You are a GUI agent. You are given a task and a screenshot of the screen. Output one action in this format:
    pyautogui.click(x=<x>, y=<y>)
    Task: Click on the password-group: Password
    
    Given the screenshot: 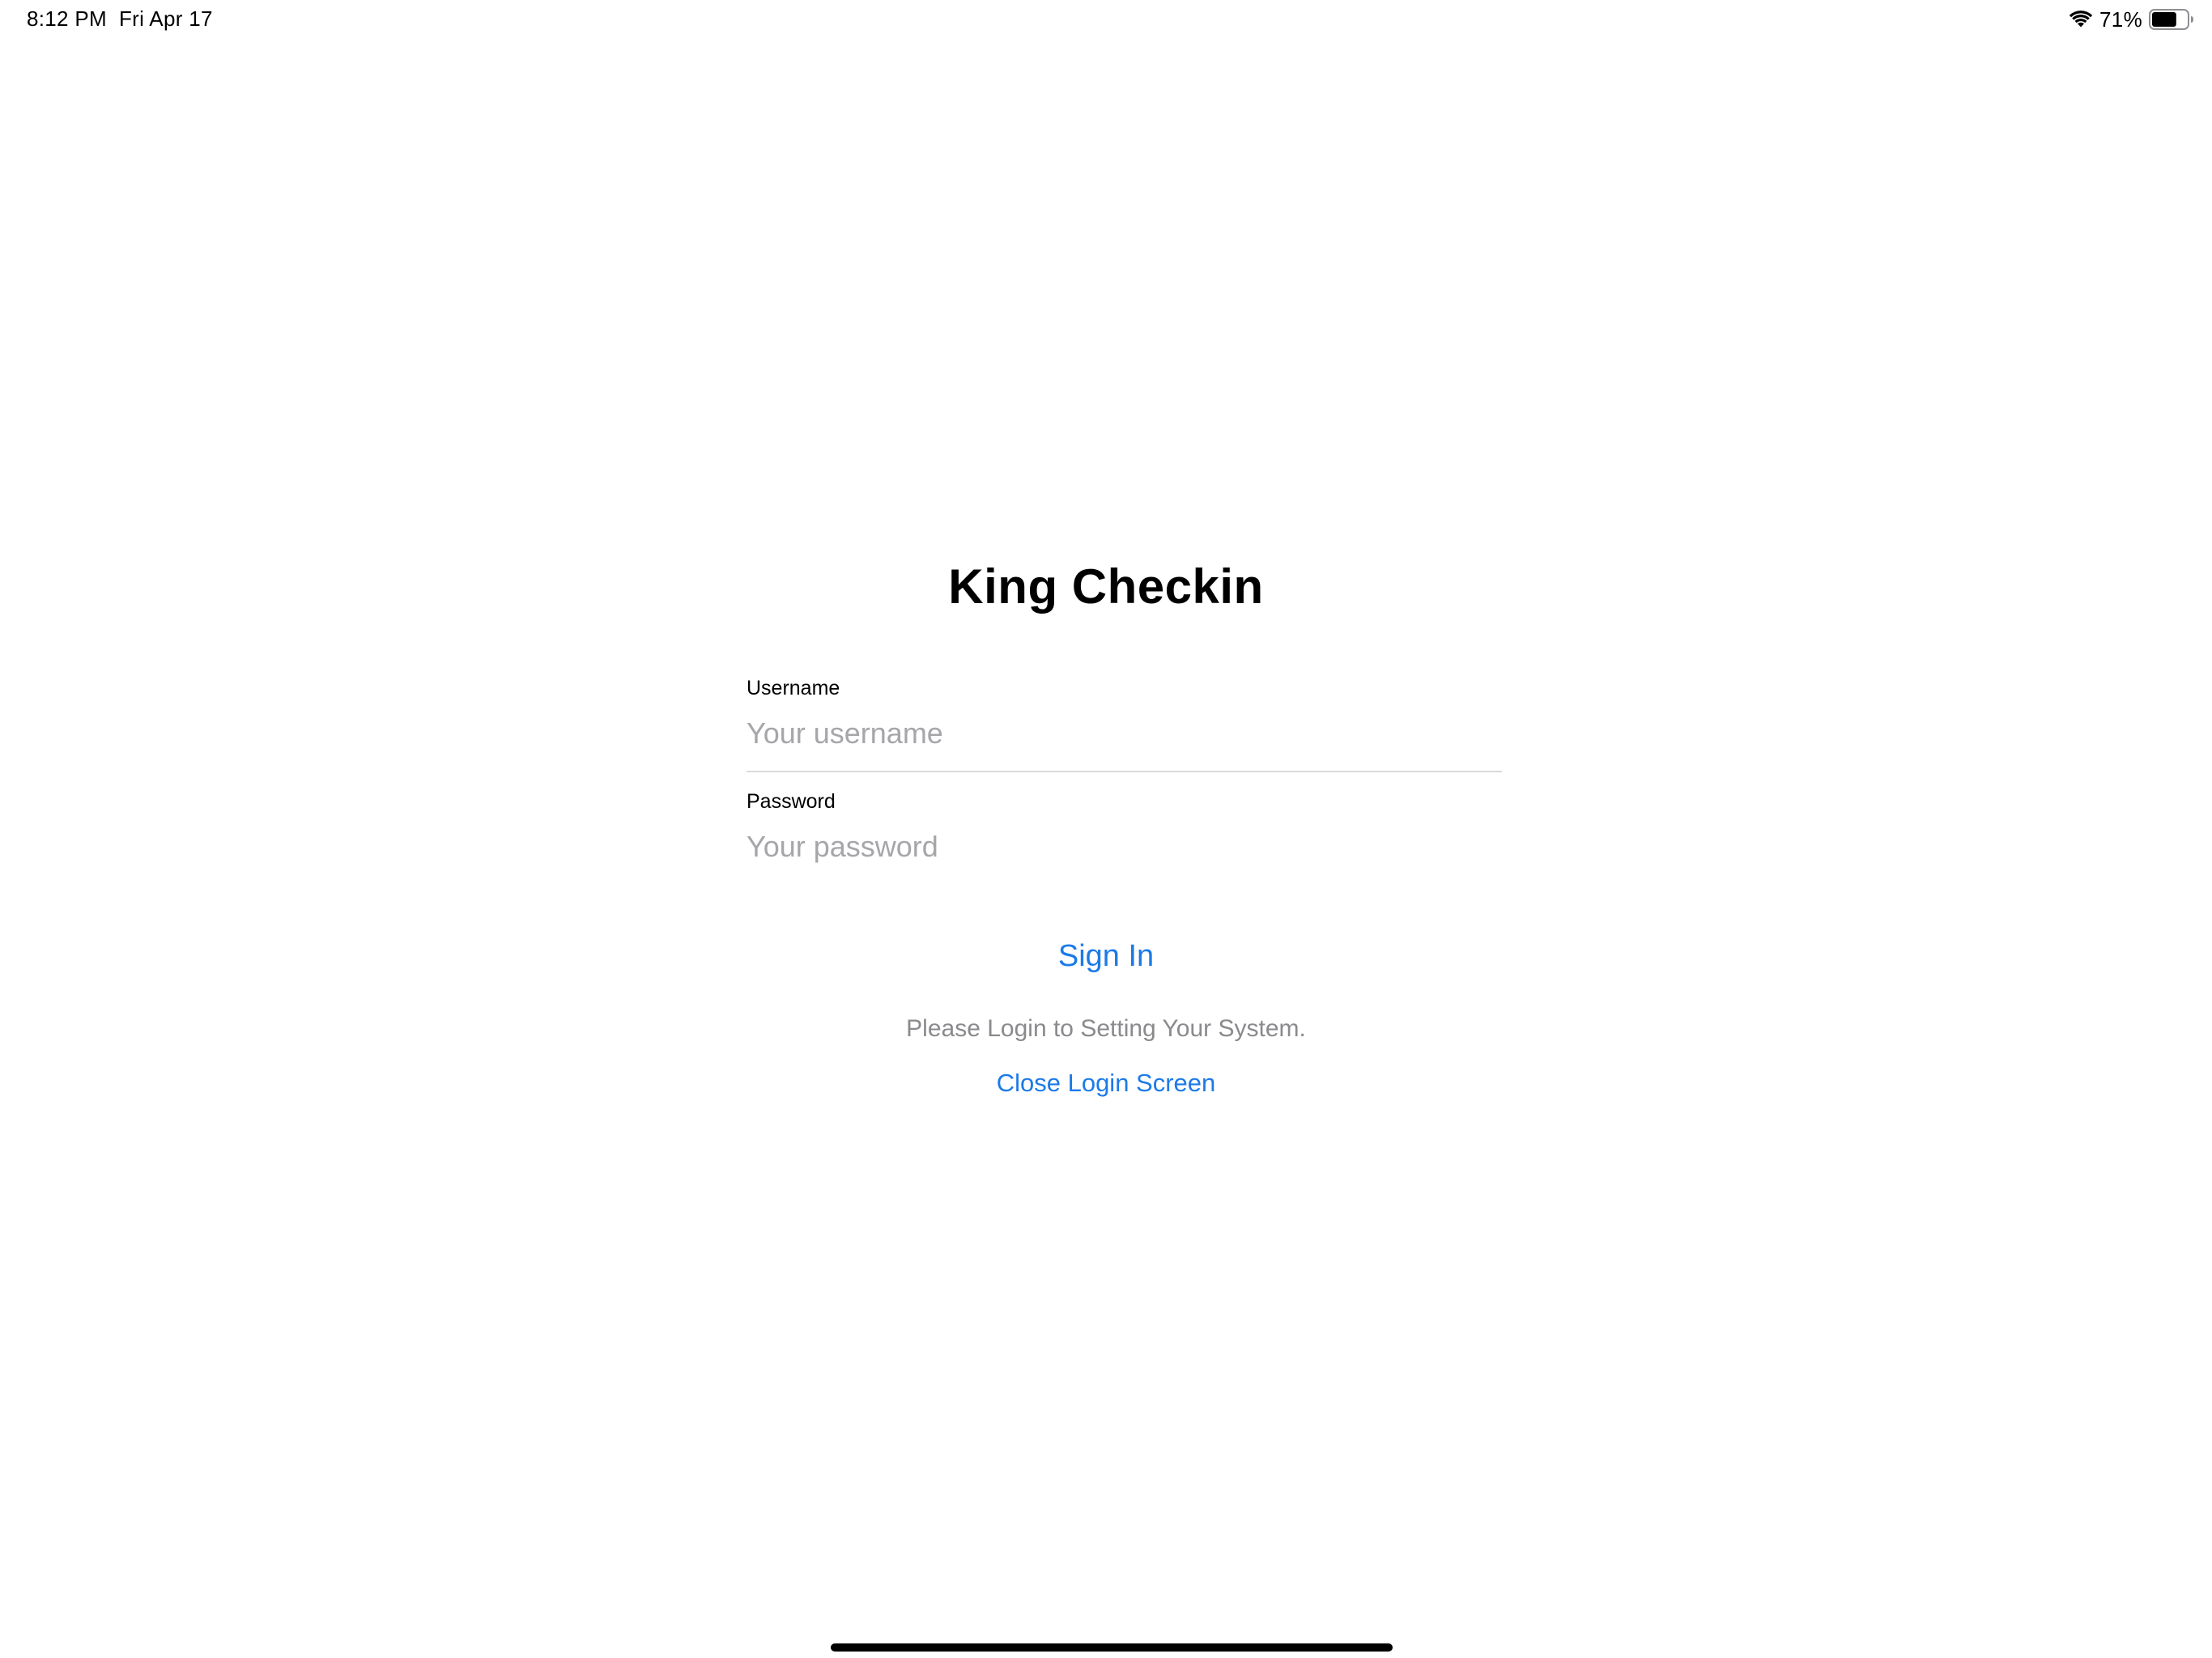 What is the action you would take?
    pyautogui.click(x=1124, y=828)
    